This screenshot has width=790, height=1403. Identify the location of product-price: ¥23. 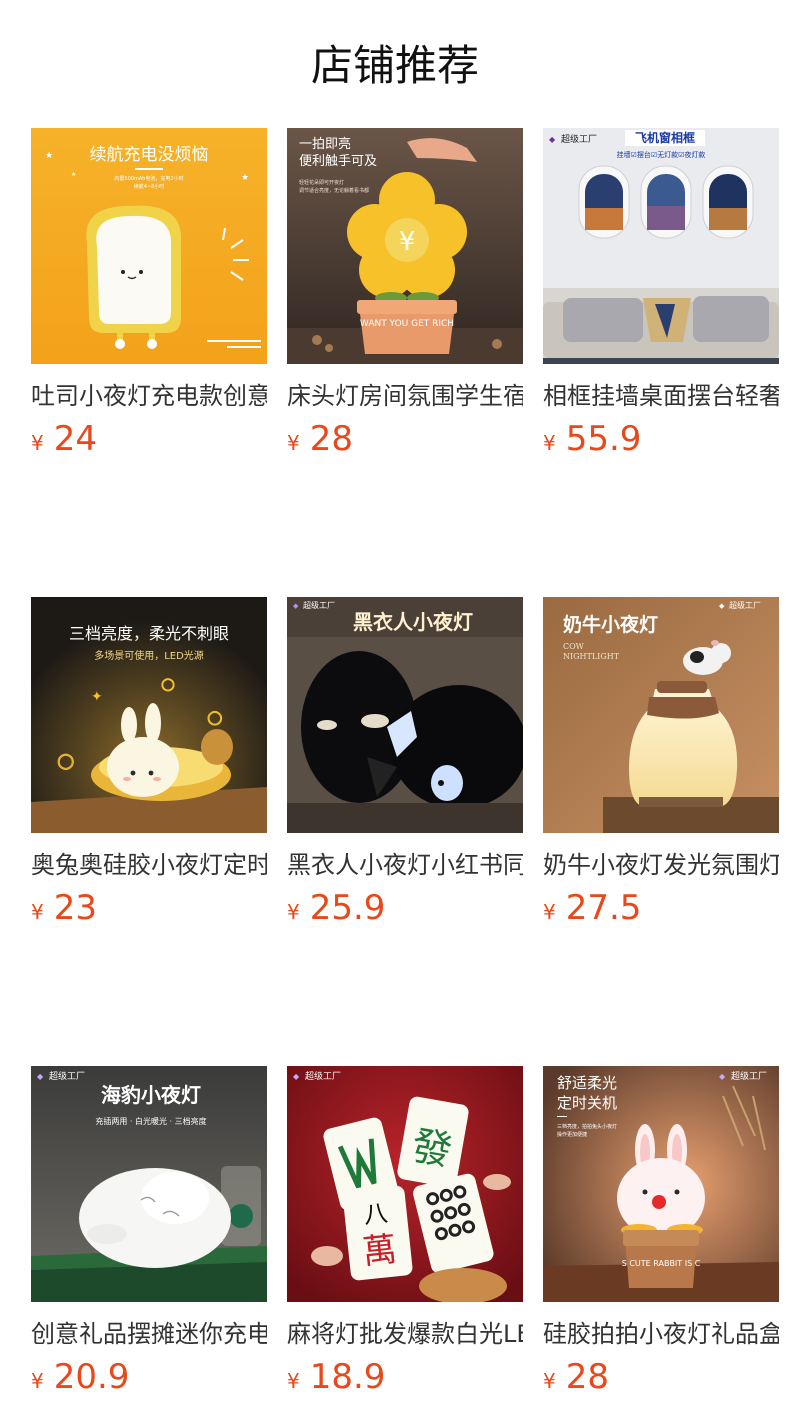
(149, 911).